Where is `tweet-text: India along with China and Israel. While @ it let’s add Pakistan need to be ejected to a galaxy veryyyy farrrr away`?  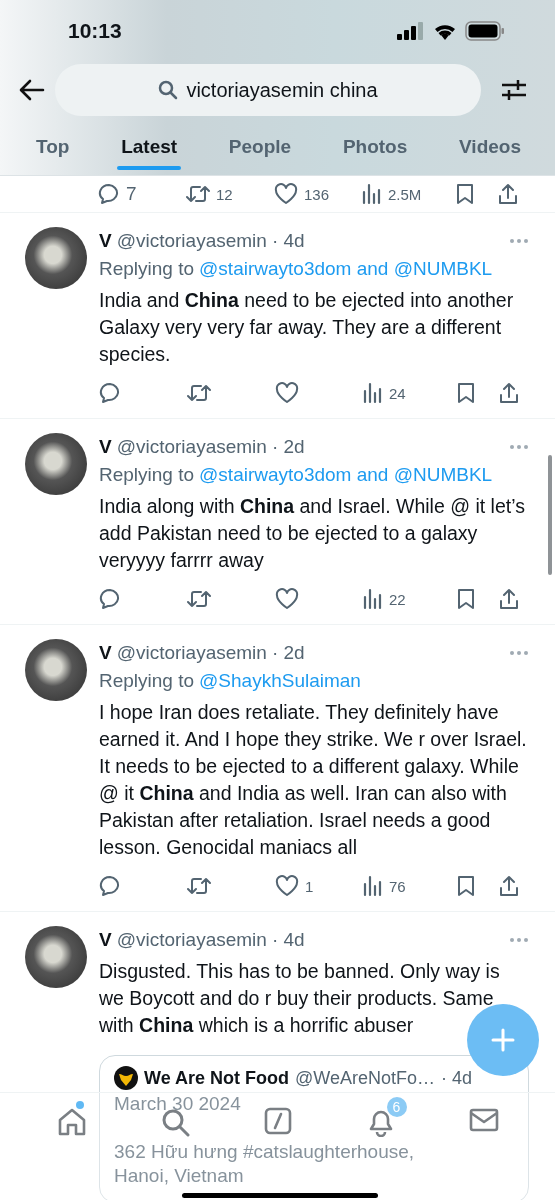
tweet-text: India along with China and Israel. While @ it let’s add Pakistan need to be ejected to a galaxy veryyyy farrrr away is located at coordinates (312, 533).